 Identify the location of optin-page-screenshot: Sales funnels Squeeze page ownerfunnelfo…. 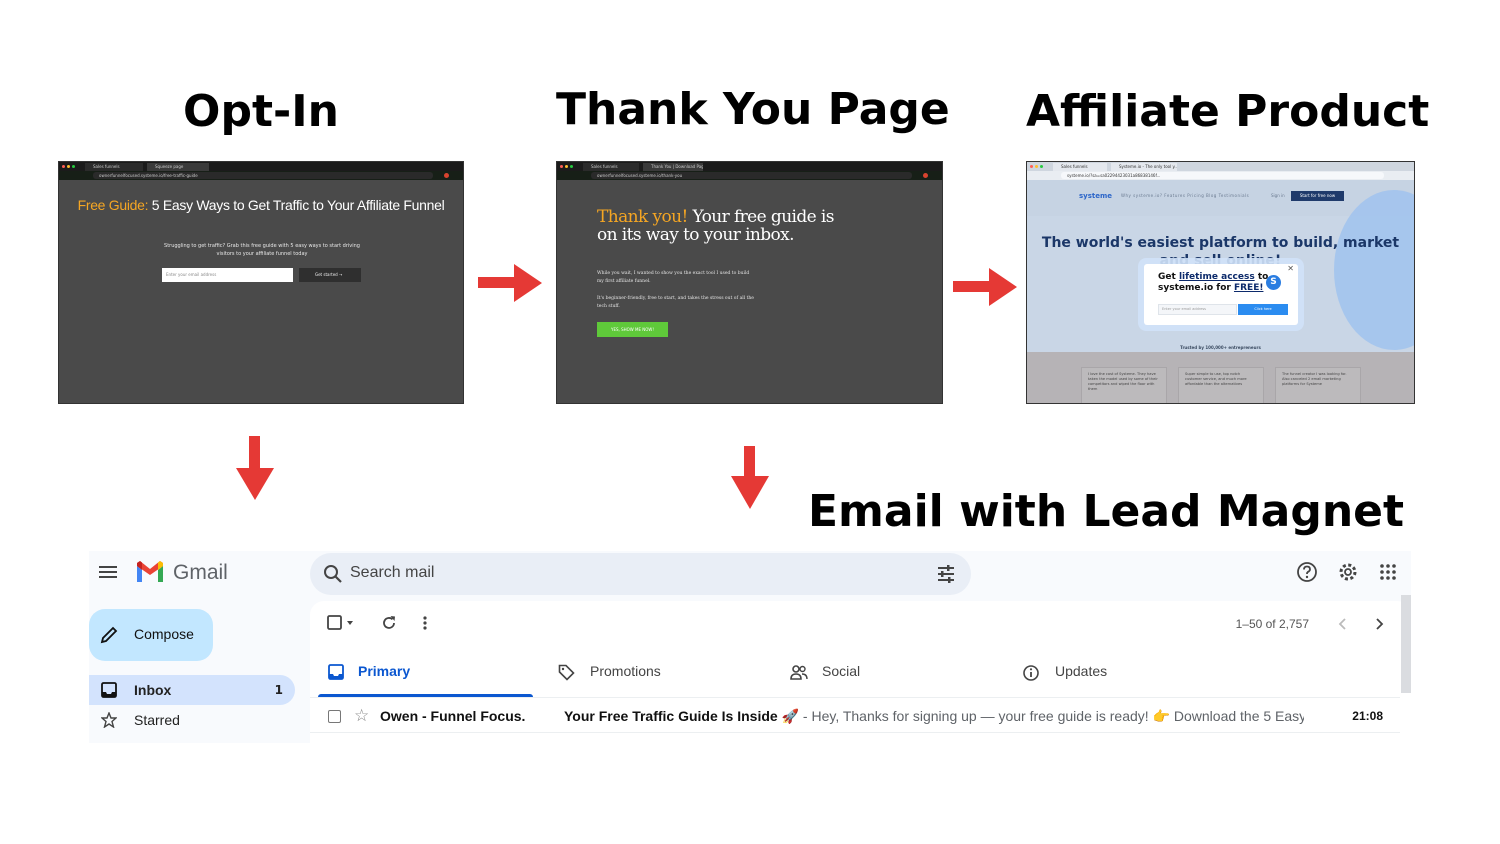
(261, 282).